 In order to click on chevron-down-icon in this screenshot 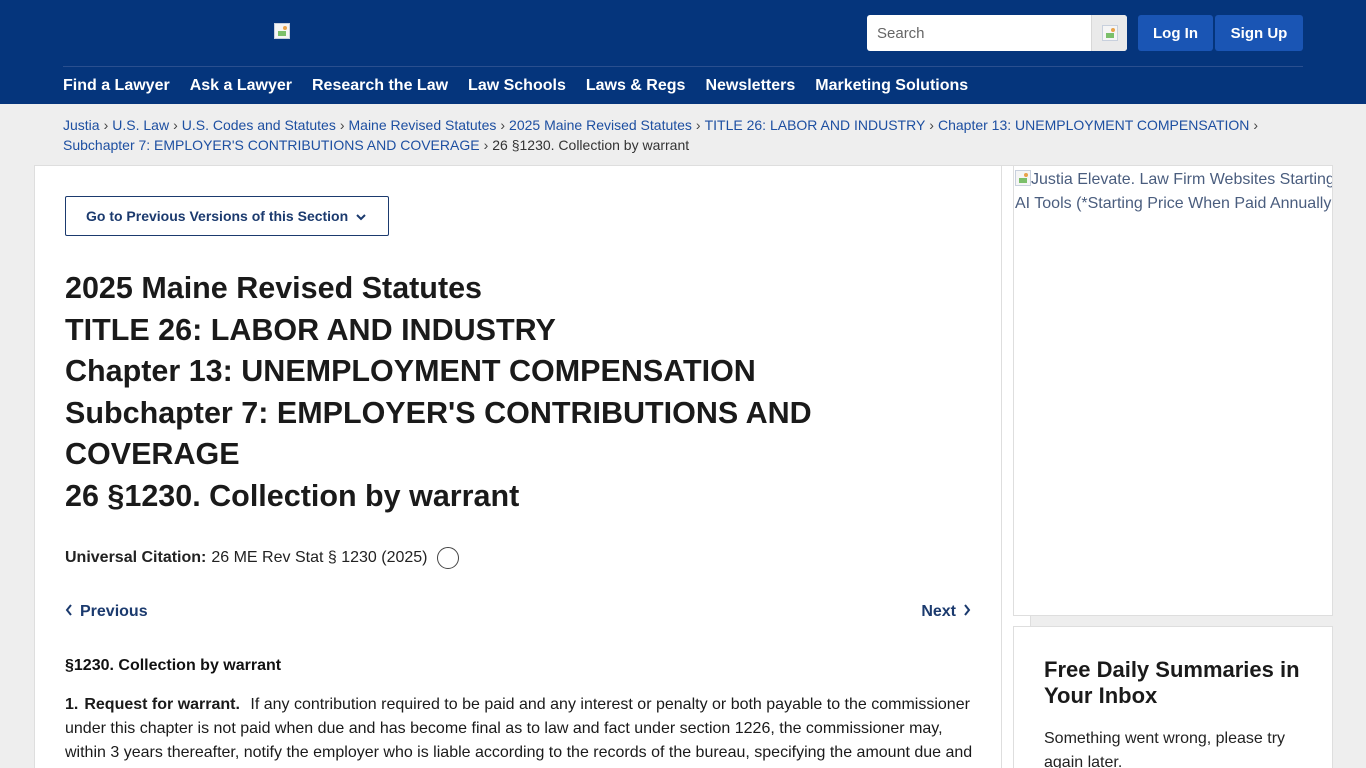, I will do `click(361, 216)`.